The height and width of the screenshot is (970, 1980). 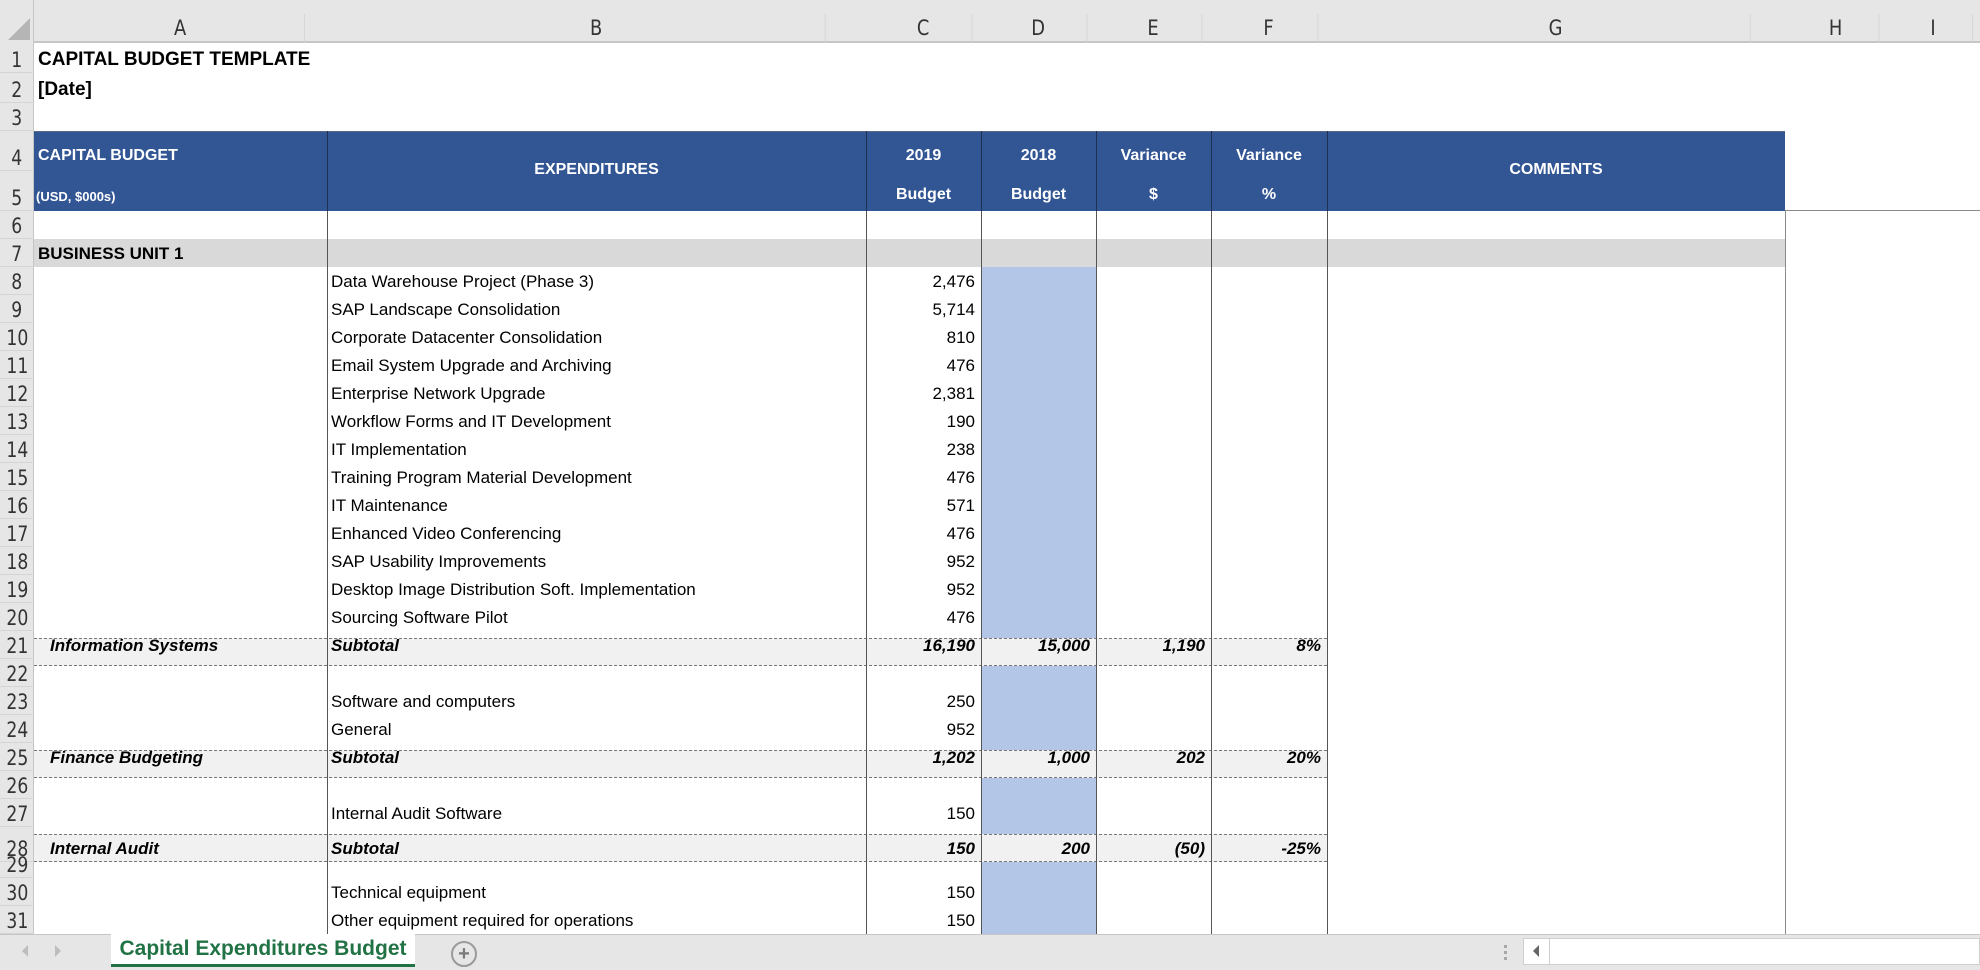 I want to click on column-header-f: F, so click(x=1269, y=28).